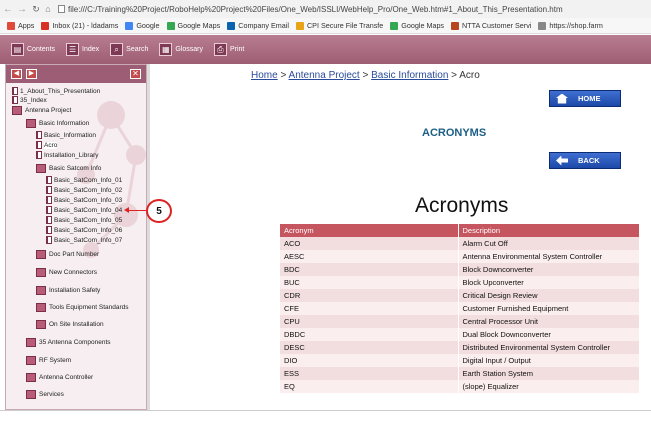  What do you see at coordinates (20, 25) in the screenshot?
I see `bookmark-item: Apps` at bounding box center [20, 25].